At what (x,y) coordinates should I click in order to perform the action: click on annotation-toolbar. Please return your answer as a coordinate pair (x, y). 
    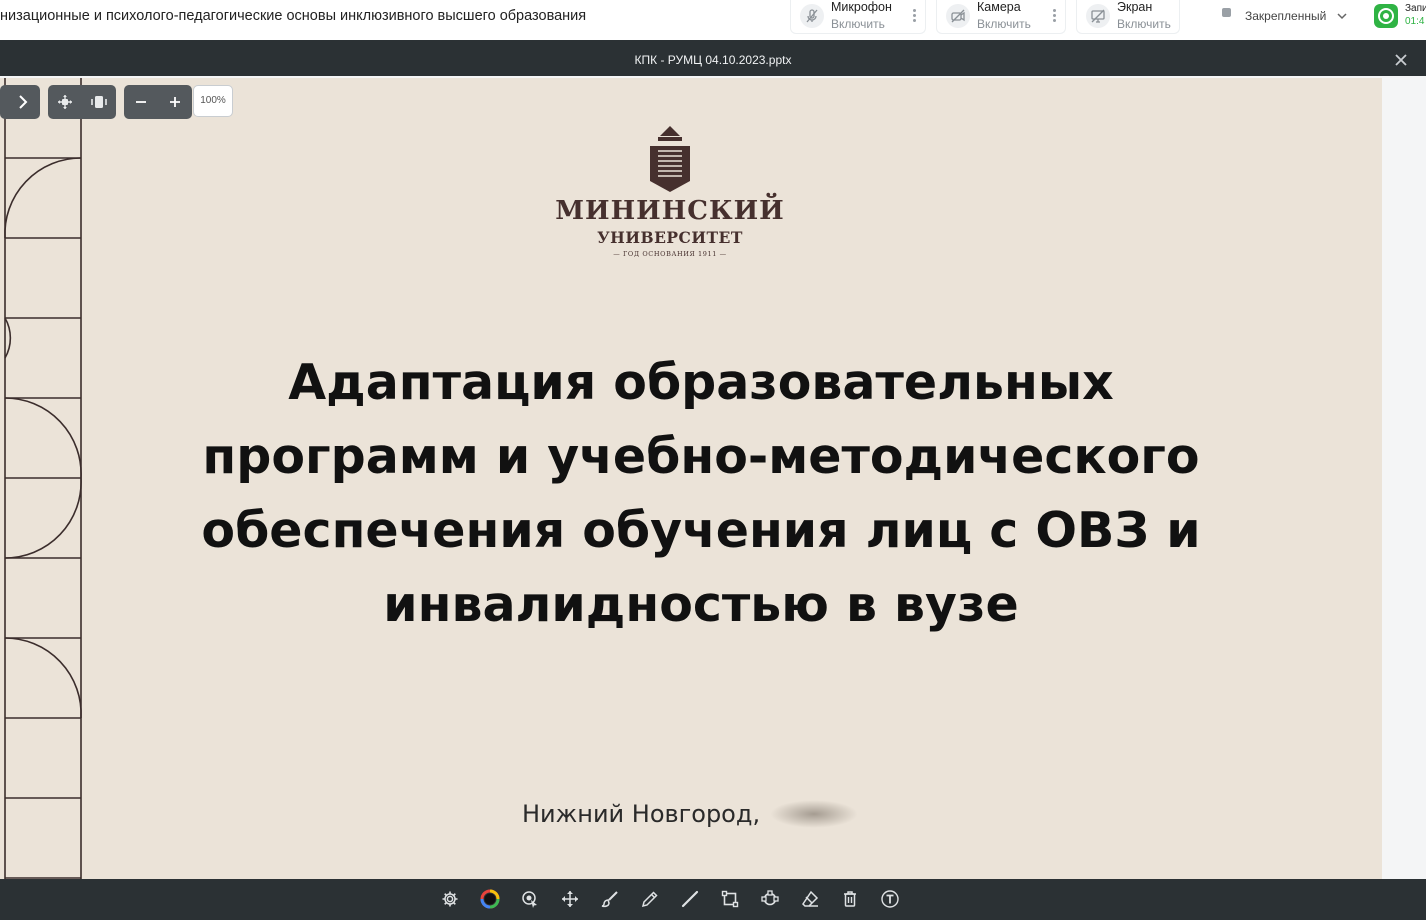
    Looking at the image, I should click on (713, 899).